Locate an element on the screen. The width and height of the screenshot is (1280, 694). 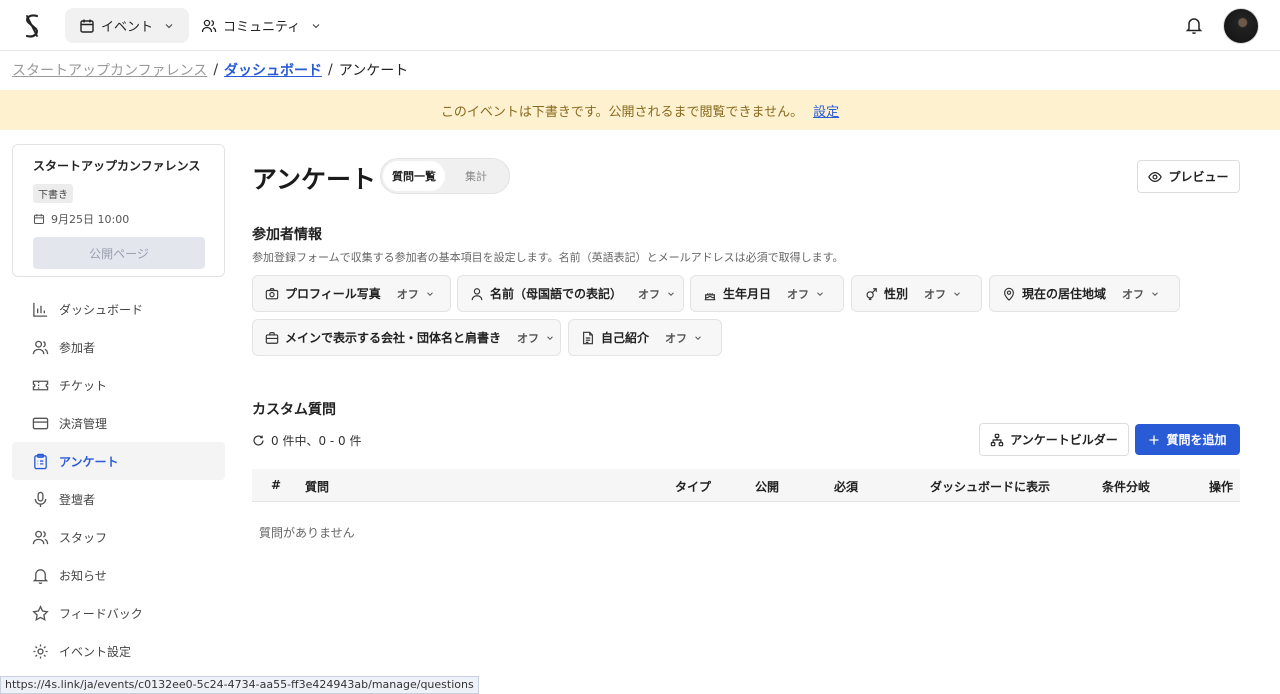
nav-community-menu: コミュニティ is located at coordinates (261, 25).